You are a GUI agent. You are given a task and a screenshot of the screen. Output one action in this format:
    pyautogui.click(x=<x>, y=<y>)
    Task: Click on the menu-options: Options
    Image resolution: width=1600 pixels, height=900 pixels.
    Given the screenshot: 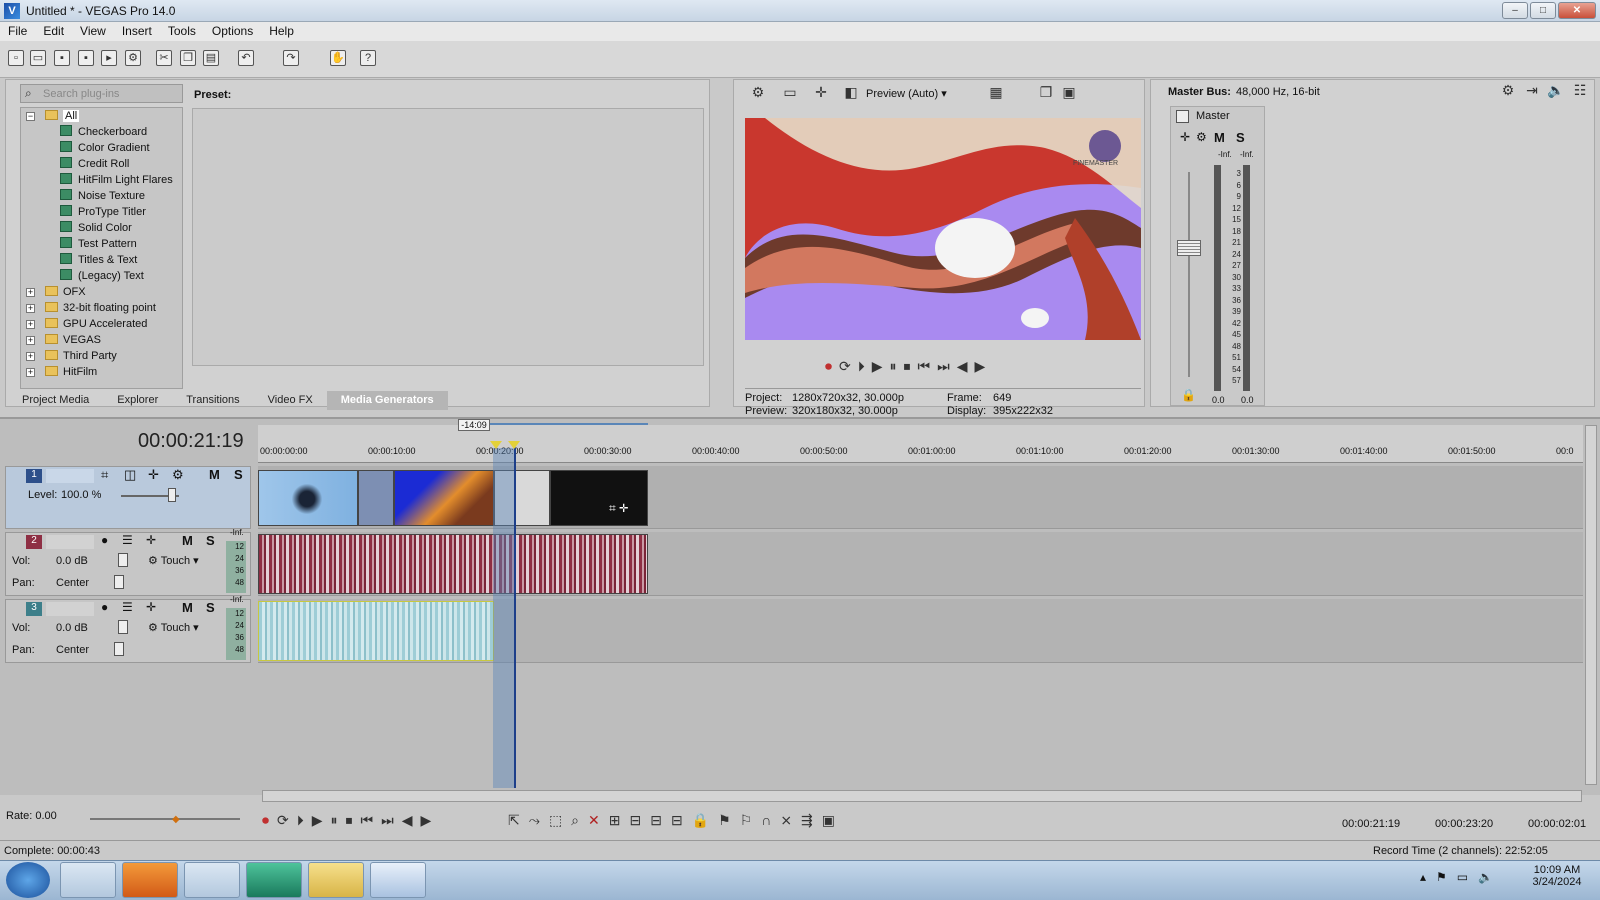 What is the action you would take?
    pyautogui.click(x=232, y=31)
    